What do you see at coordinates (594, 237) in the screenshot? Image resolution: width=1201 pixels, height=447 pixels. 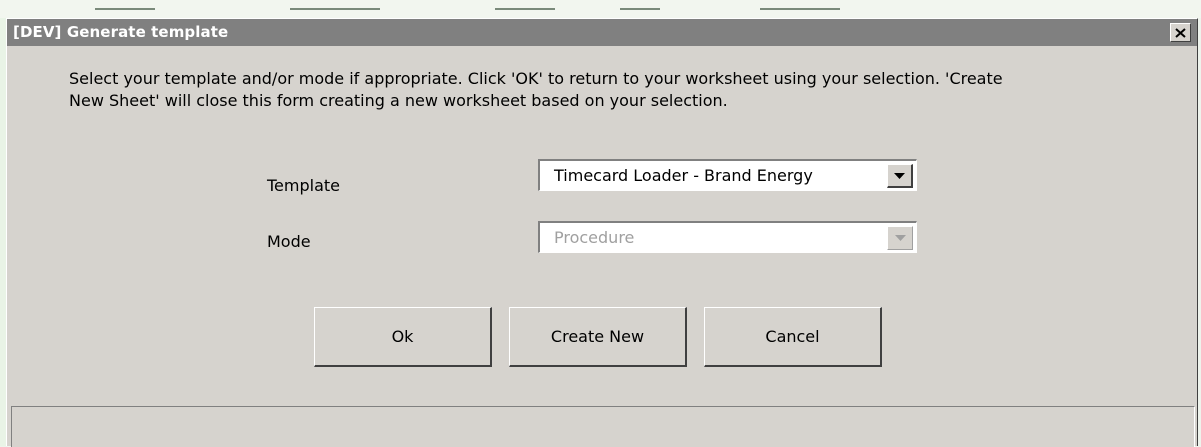 I see `mode-select-value: Procedure` at bounding box center [594, 237].